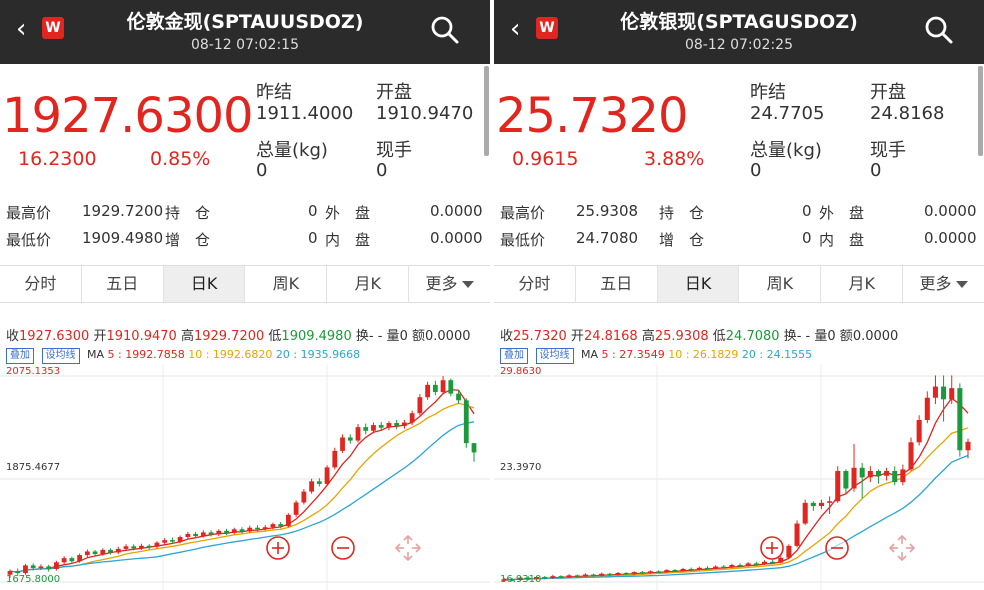 The width and height of the screenshot is (984, 590). I want to click on volume-label: 总量(kg), so click(786, 150).